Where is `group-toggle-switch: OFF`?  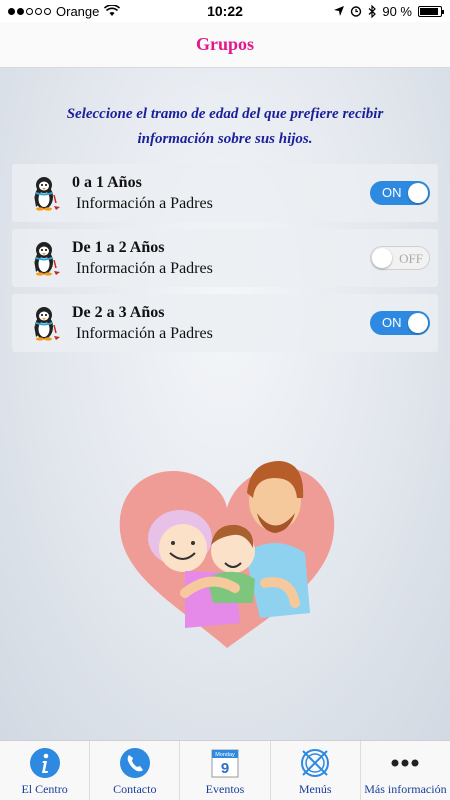
group-toggle-switch: OFF is located at coordinates (400, 258).